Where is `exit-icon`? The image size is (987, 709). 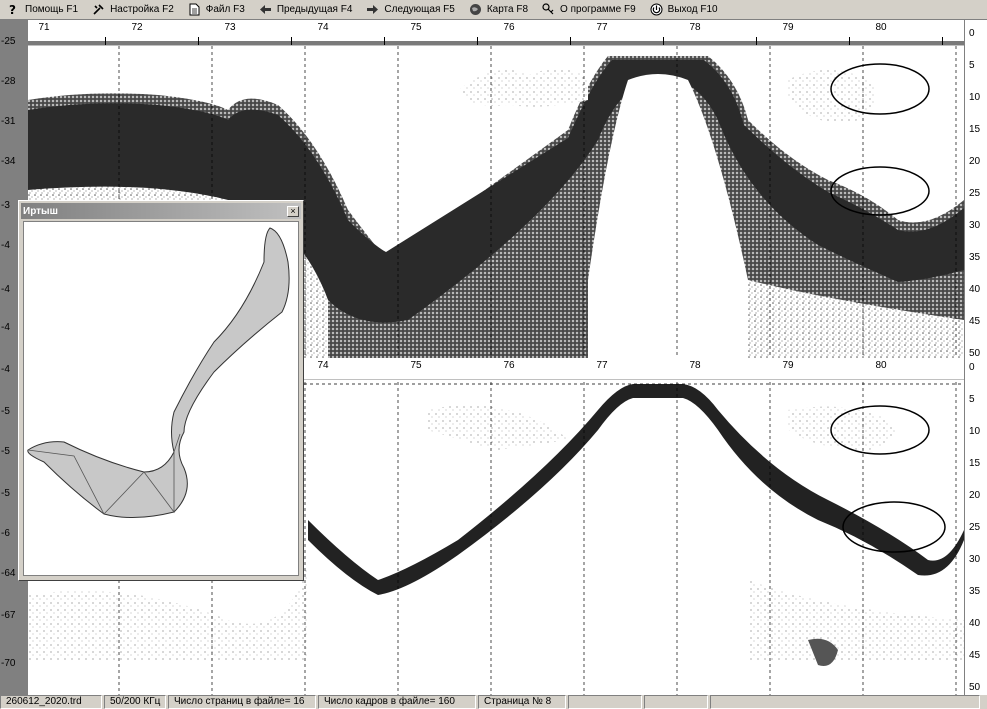 exit-icon is located at coordinates (656, 9).